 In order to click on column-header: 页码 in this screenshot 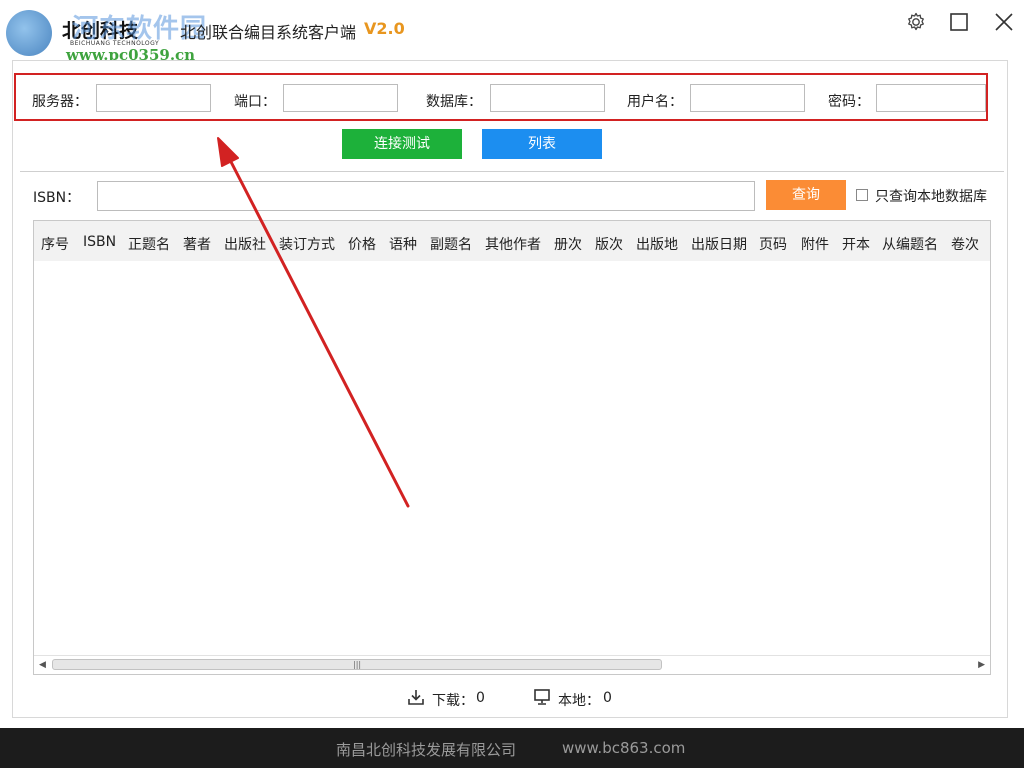, I will do `click(773, 244)`.